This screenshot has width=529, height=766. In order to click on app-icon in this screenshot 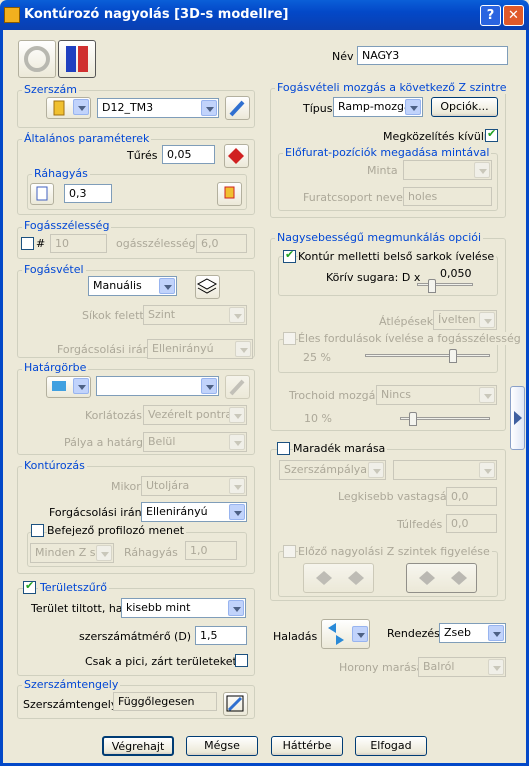, I will do `click(12, 15)`.